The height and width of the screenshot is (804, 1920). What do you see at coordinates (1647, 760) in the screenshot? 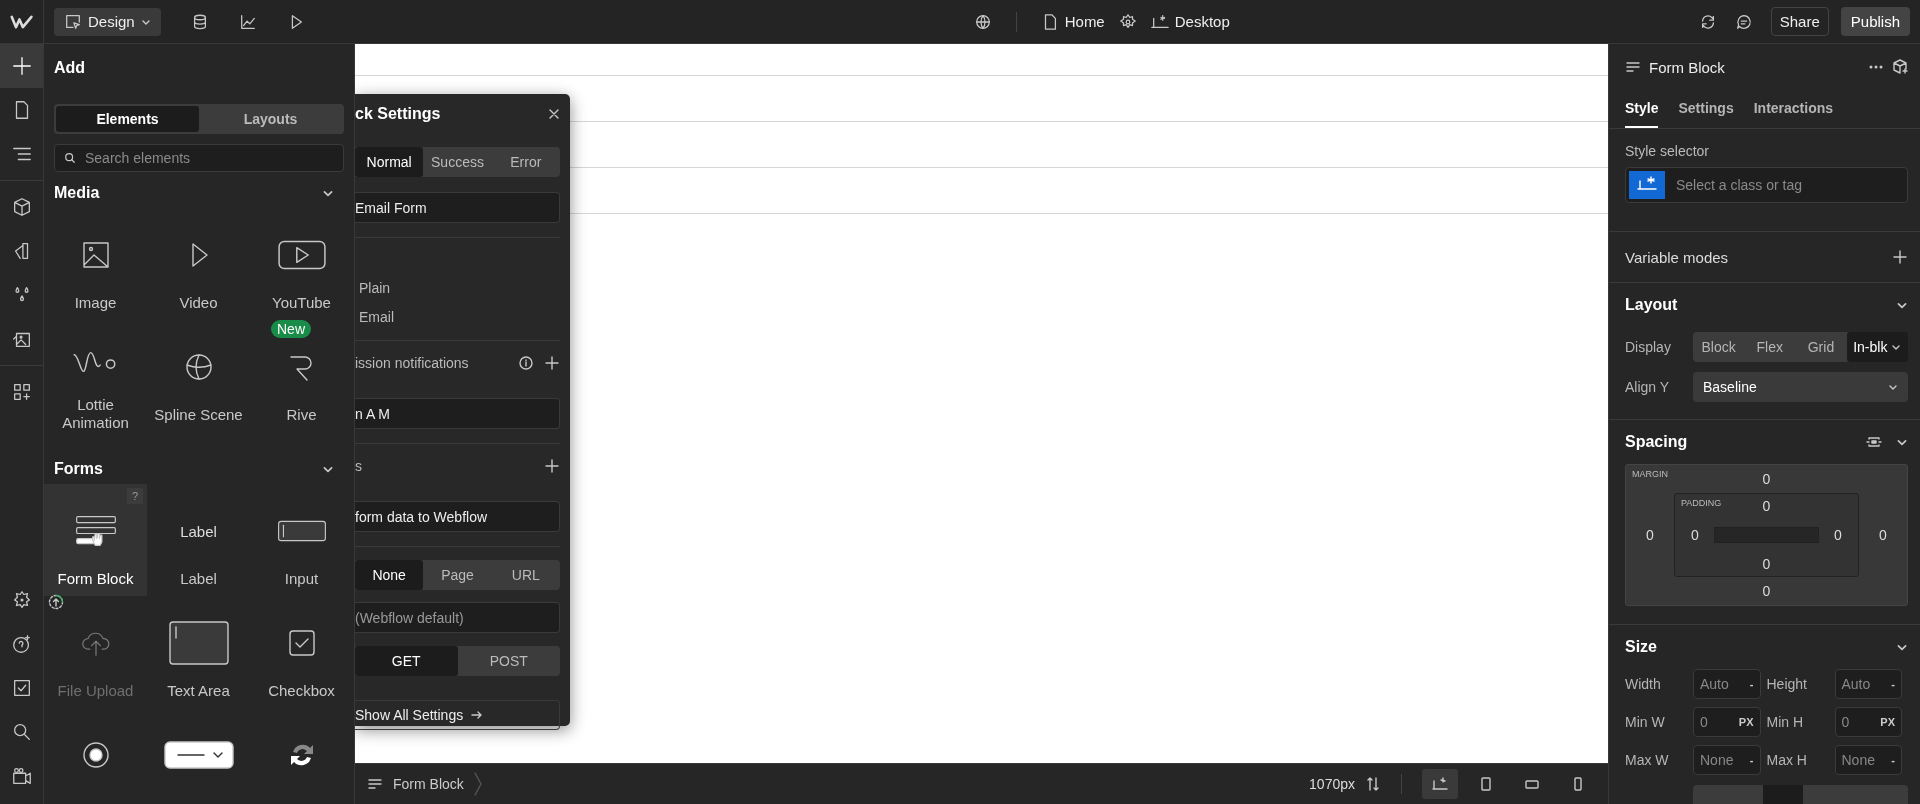
I see `field-label: Max W` at bounding box center [1647, 760].